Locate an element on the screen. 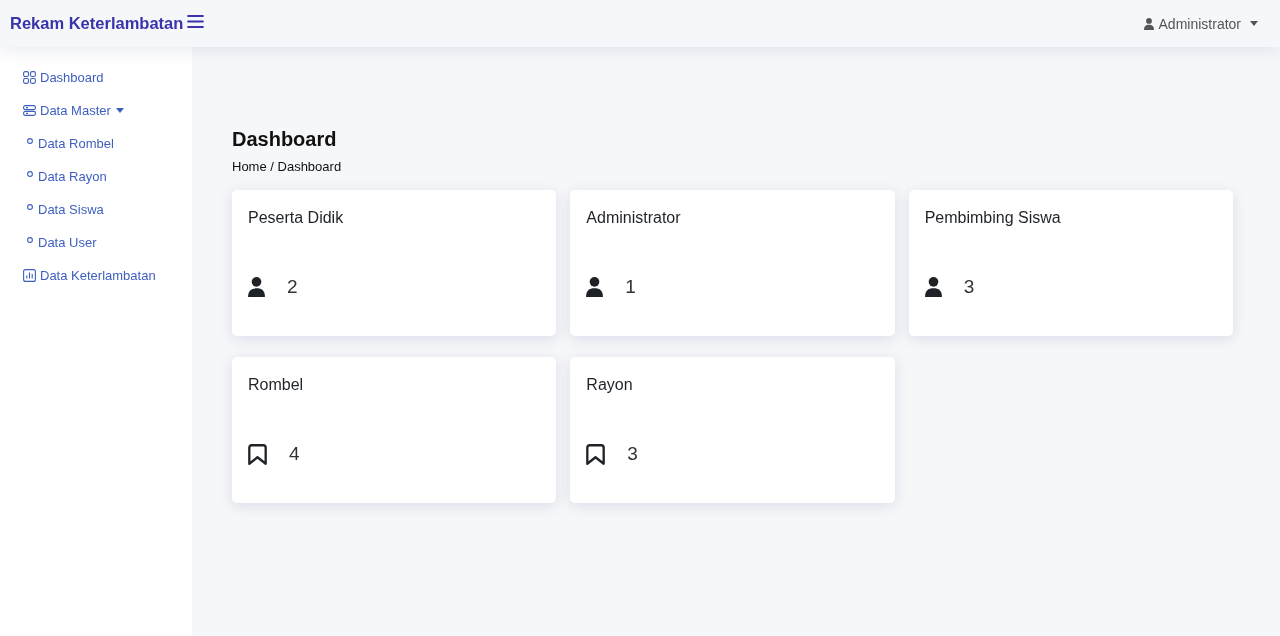 The height and width of the screenshot is (636, 1280). sidebar-subitem: Data Siswa is located at coordinates (96, 209).